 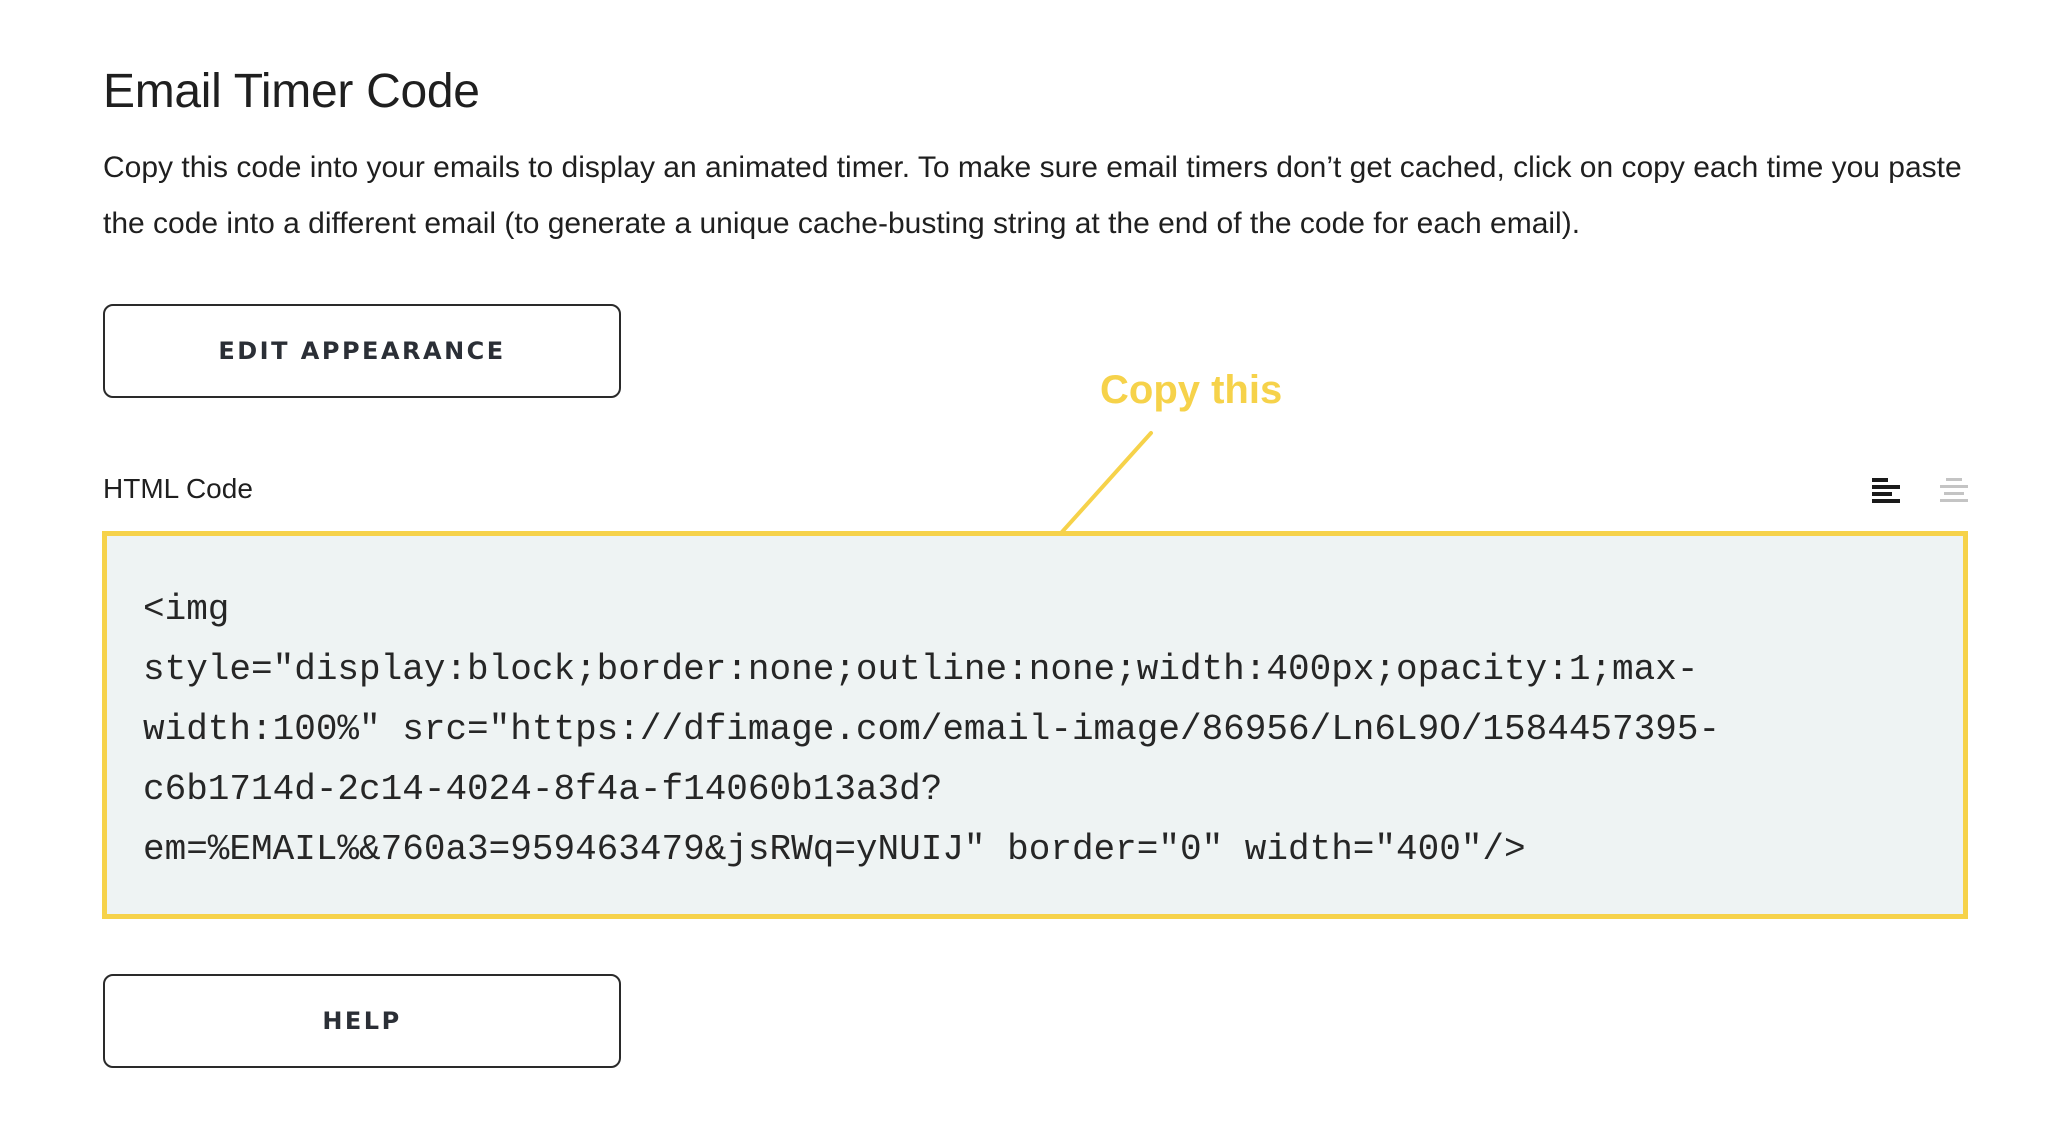 I want to click on align-left-icon, so click(x=1887, y=491).